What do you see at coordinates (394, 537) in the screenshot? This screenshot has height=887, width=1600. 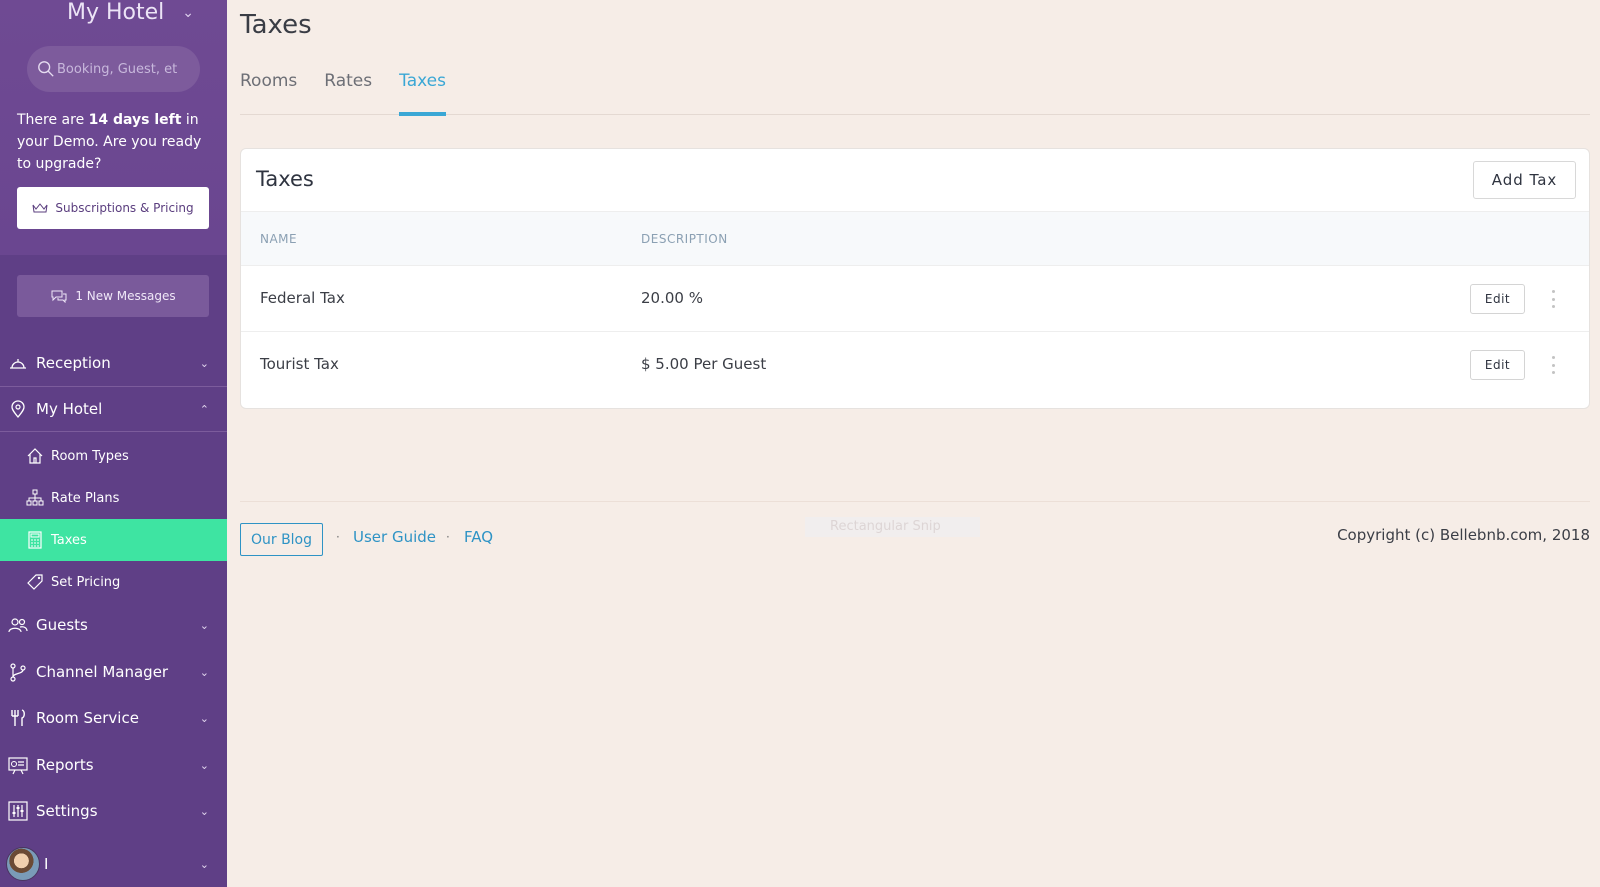 I see `user-guide-link: User Guide` at bounding box center [394, 537].